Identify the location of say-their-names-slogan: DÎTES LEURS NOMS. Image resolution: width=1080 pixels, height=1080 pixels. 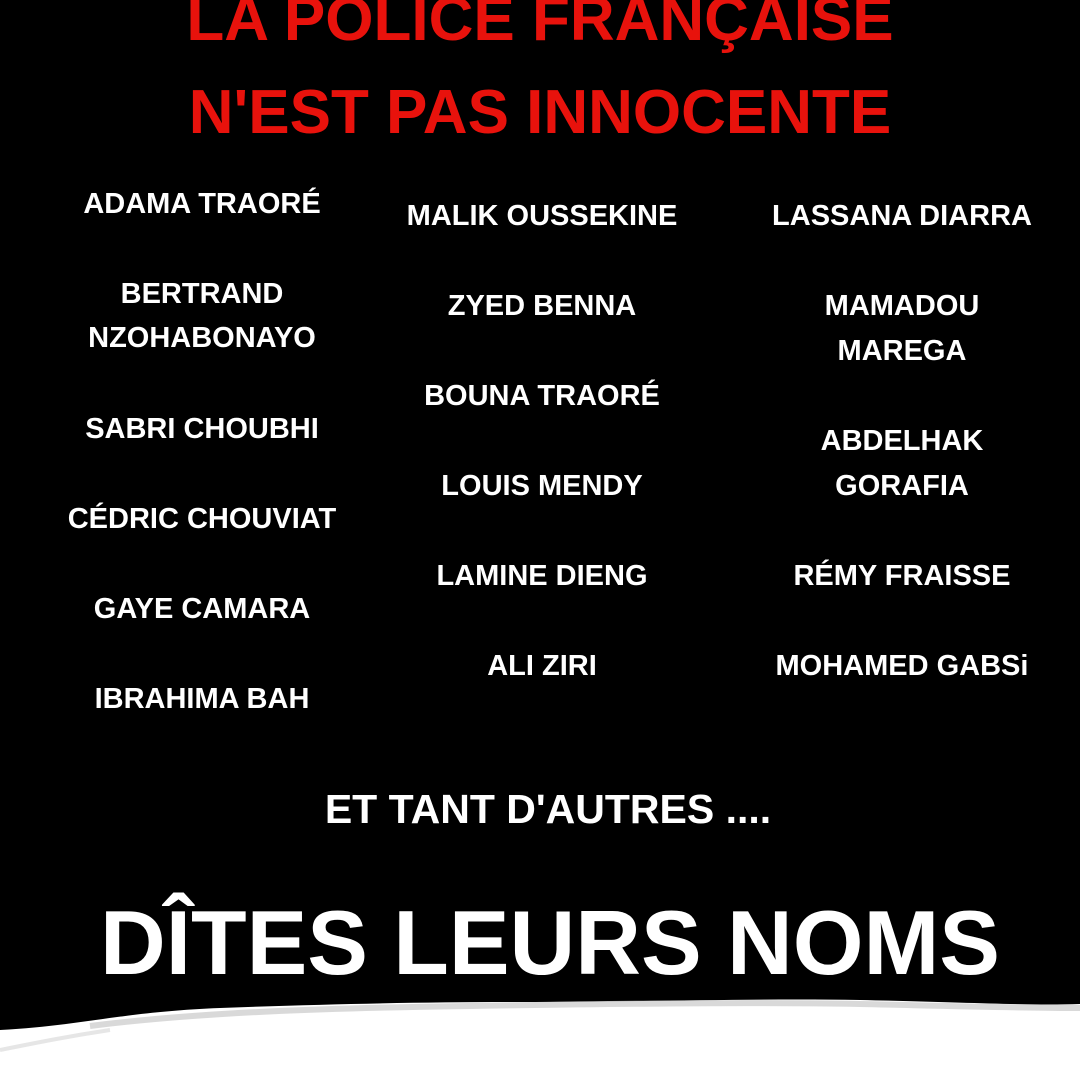
(550, 943).